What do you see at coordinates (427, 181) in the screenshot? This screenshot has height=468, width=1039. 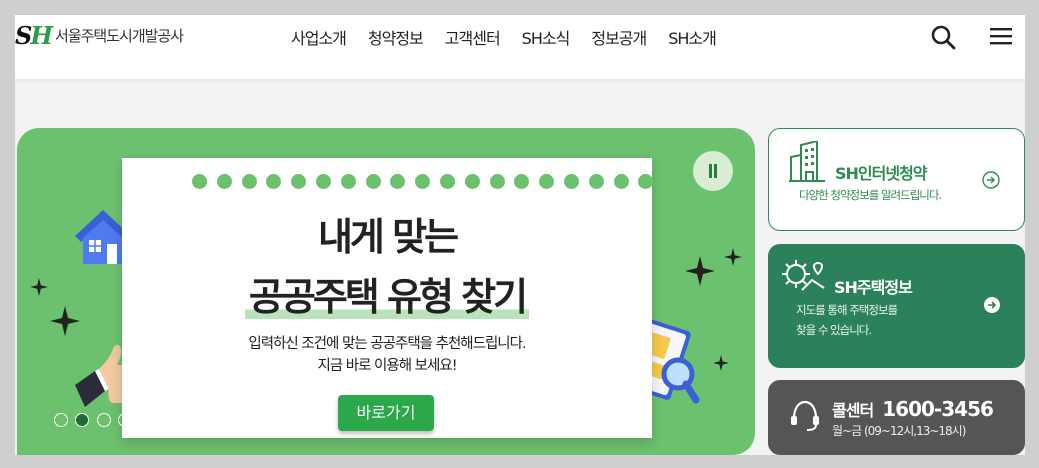 I see `paper-holes` at bounding box center [427, 181].